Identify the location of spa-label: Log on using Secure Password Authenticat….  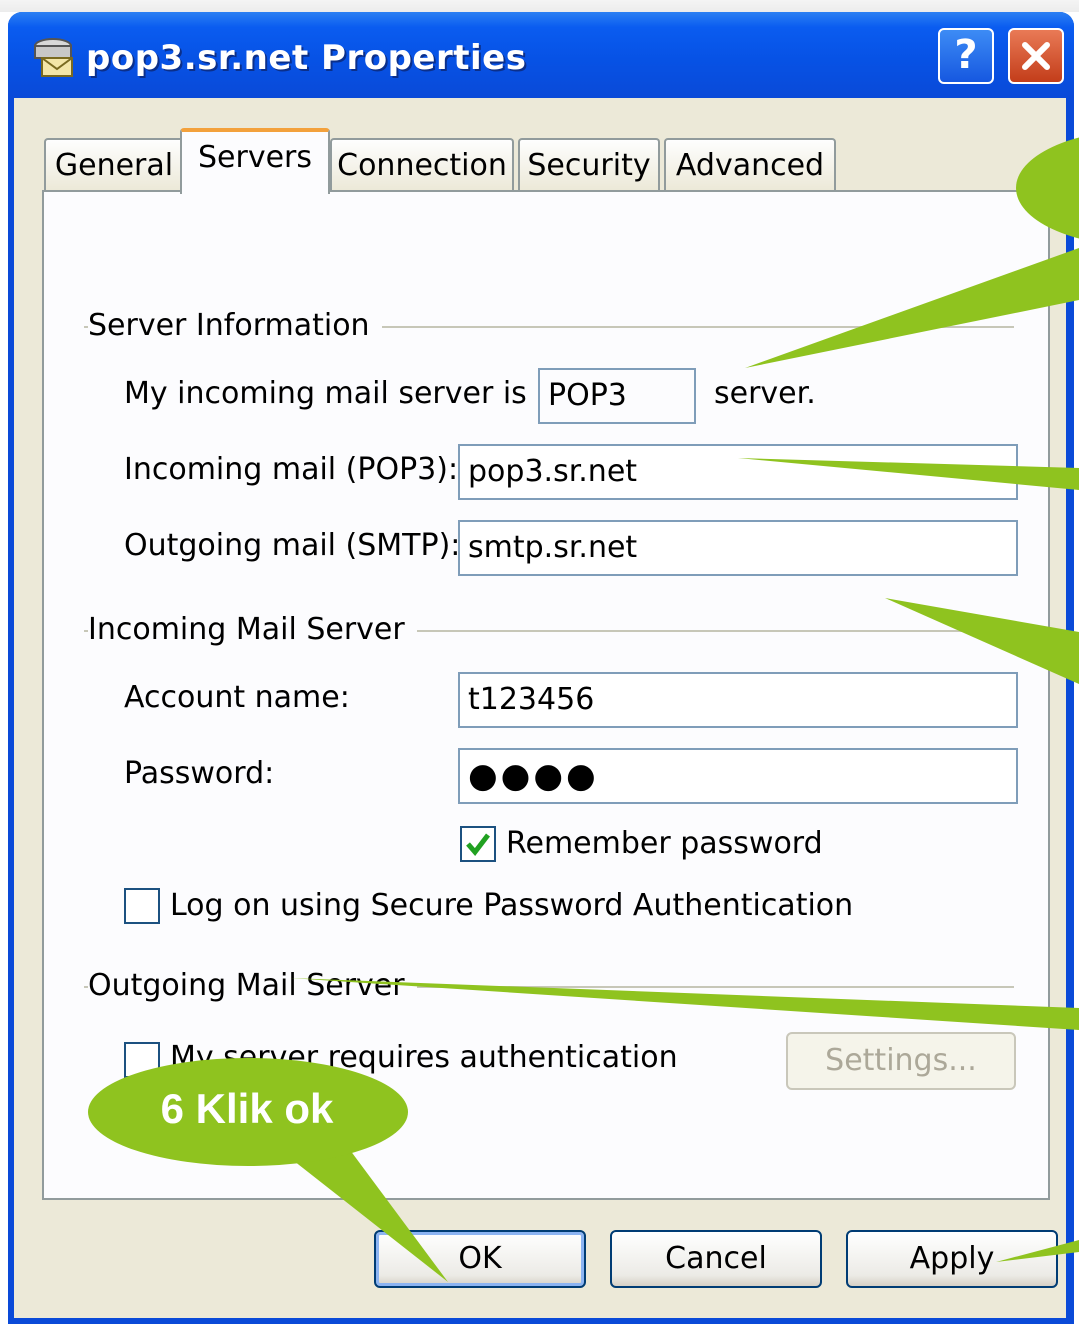
(511, 905).